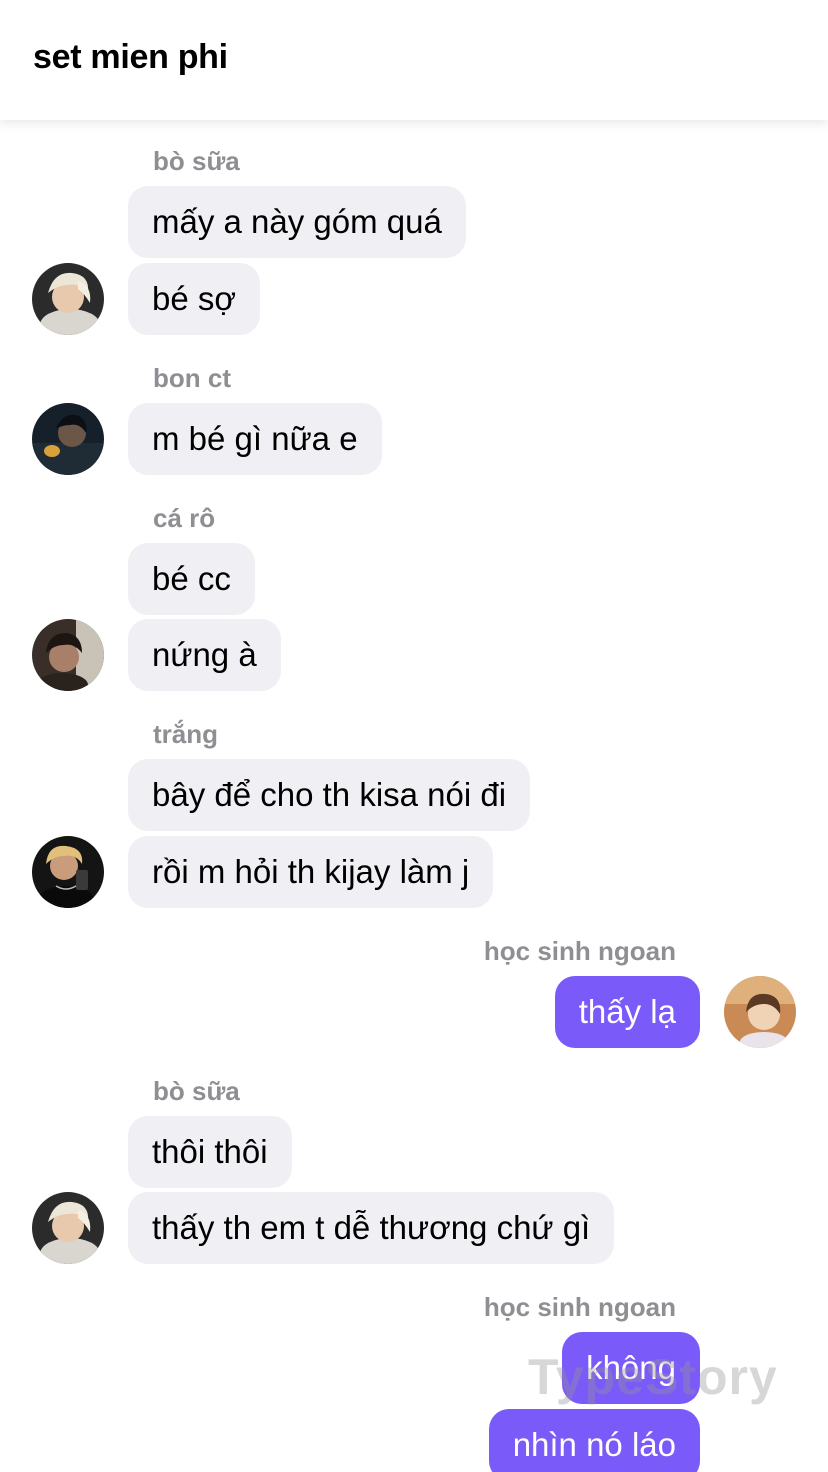 The image size is (828, 1472). I want to click on own-avatar, so click(760, 1012).